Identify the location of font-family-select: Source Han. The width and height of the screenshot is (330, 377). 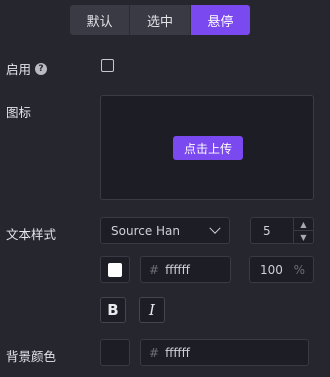
(165, 230).